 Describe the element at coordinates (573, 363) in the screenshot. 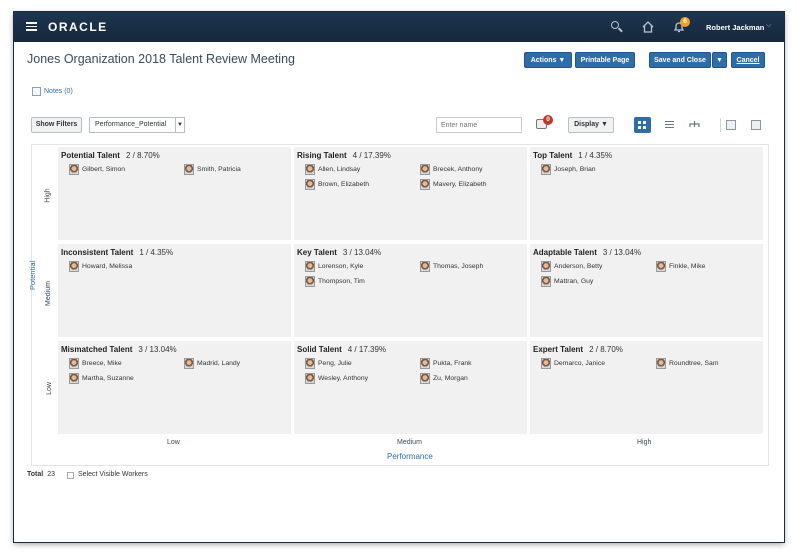

I see `worker-card: Demarco, Janice` at that location.